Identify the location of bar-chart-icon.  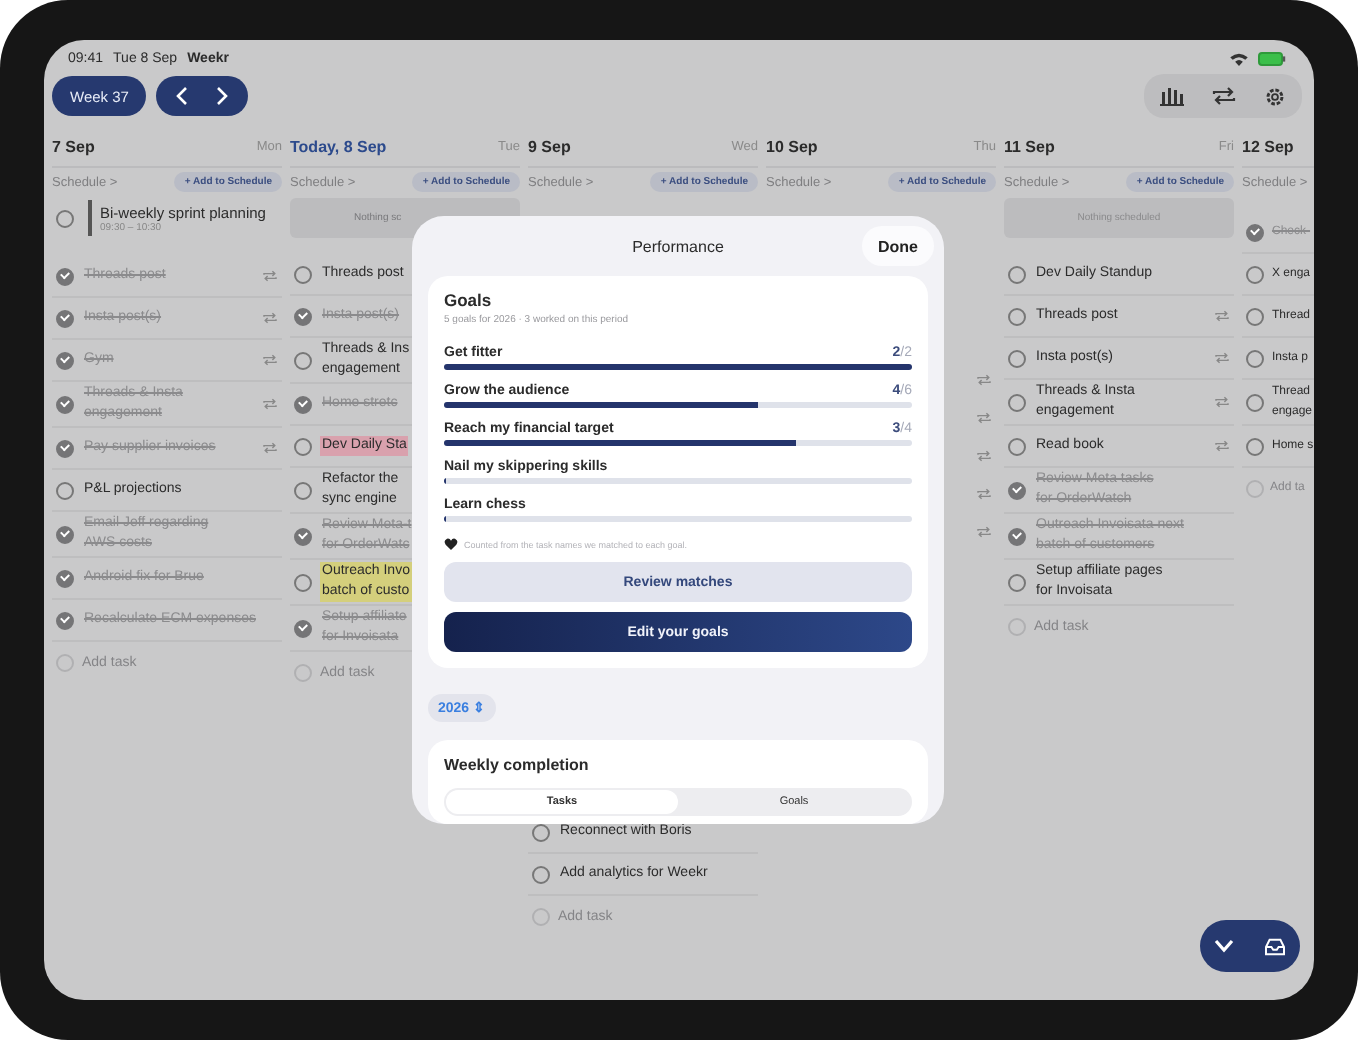
(1172, 96).